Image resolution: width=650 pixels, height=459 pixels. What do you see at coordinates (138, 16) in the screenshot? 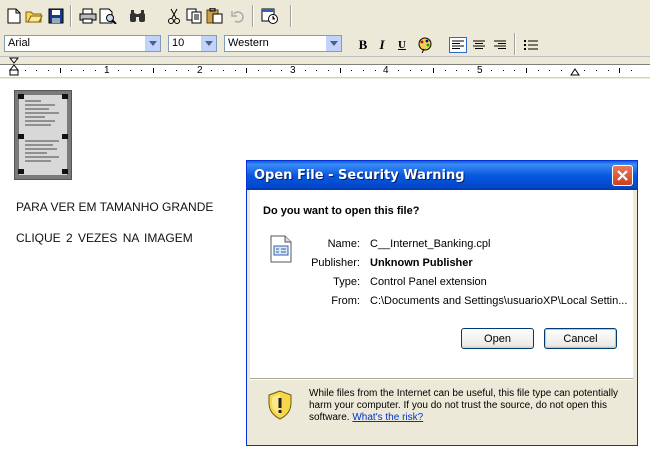
I see `find-icon` at bounding box center [138, 16].